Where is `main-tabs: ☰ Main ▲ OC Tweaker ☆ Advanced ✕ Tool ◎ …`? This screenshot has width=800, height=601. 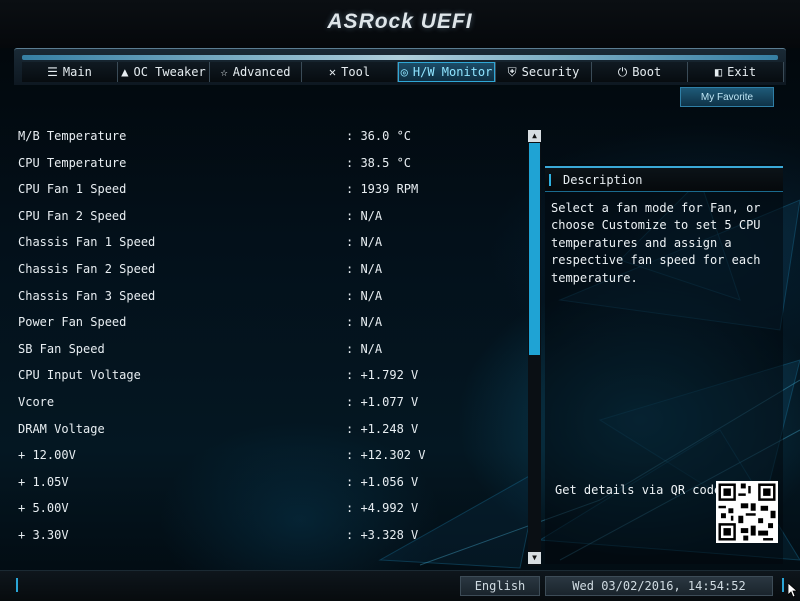
main-tabs: ☰ Main ▲ OC Tweaker ☆ Advanced ✕ Tool ◎ … is located at coordinates (403, 72).